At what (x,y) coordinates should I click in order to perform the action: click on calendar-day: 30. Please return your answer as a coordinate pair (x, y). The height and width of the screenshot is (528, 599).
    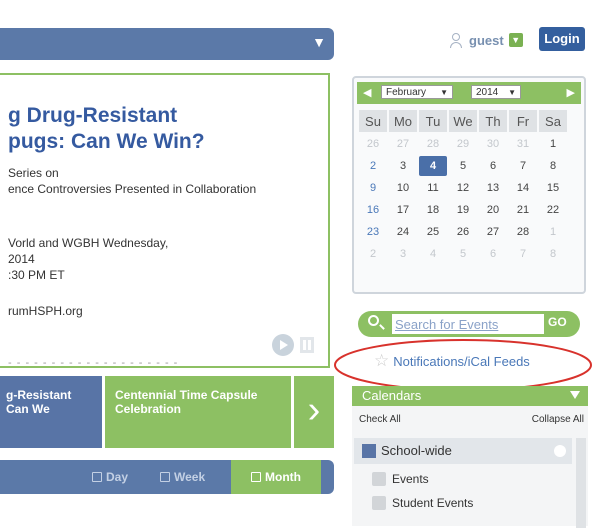
    Looking at the image, I should click on (493, 144).